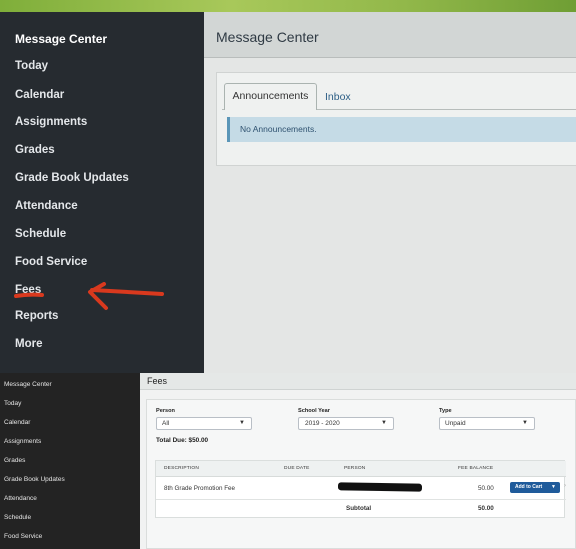  I want to click on school-year-filter-label: School Year, so click(314, 411).